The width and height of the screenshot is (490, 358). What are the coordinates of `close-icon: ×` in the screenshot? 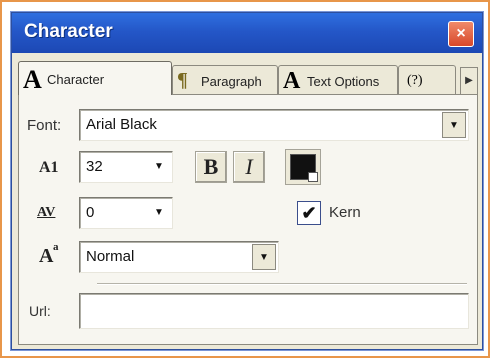 It's located at (461, 33).